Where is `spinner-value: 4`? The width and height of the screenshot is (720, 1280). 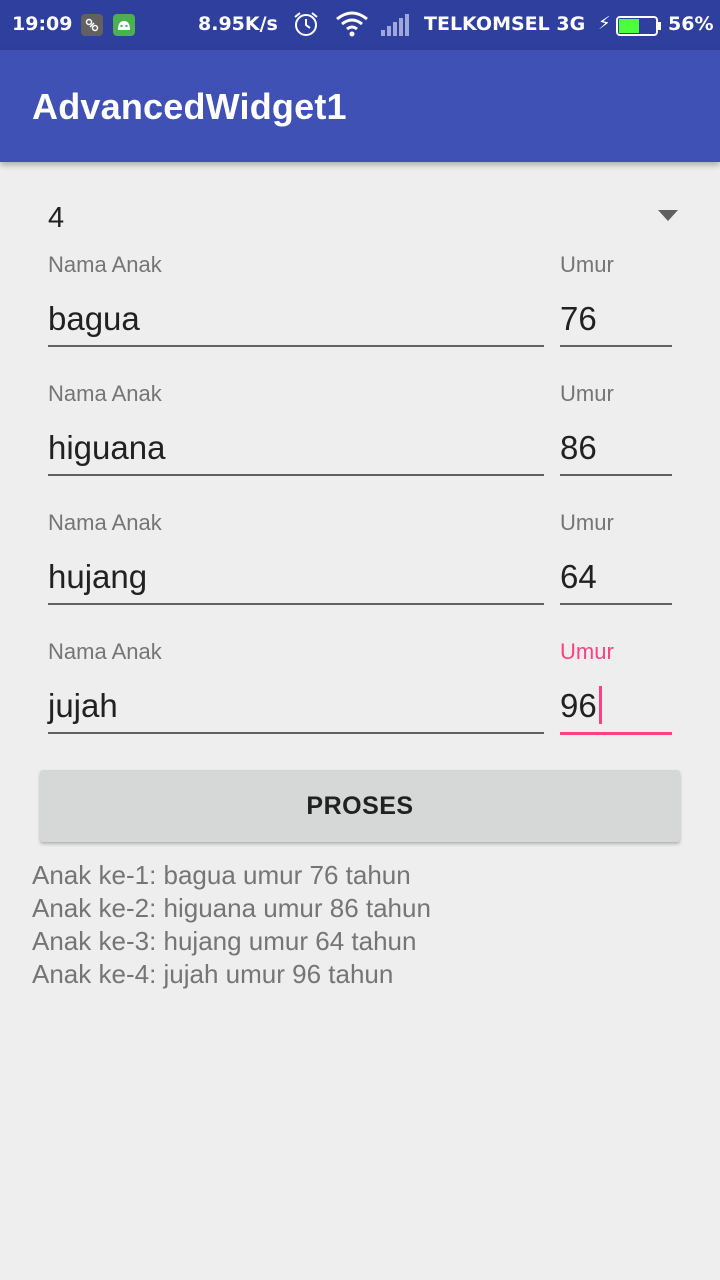 spinner-value: 4 is located at coordinates (56, 218).